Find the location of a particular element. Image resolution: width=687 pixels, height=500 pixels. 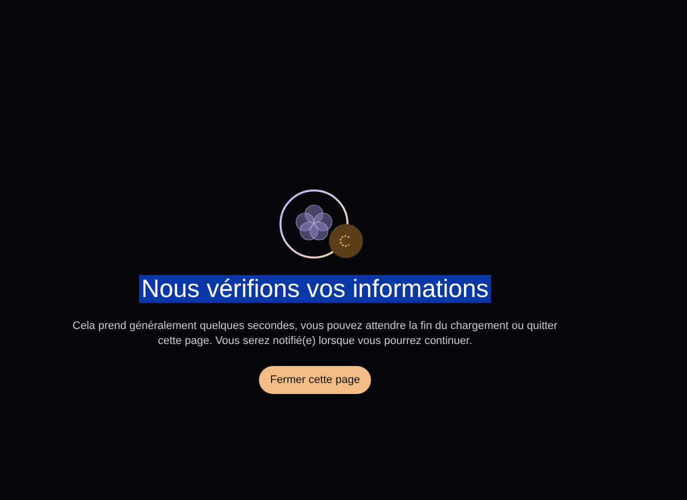

message-text: Cela prend généralement quelques secondes, vous pouvez attendre la fin du chargement ou quitter cette page. Vous serez notifié(e) lorsque vous pourrez continuer. is located at coordinates (315, 334).